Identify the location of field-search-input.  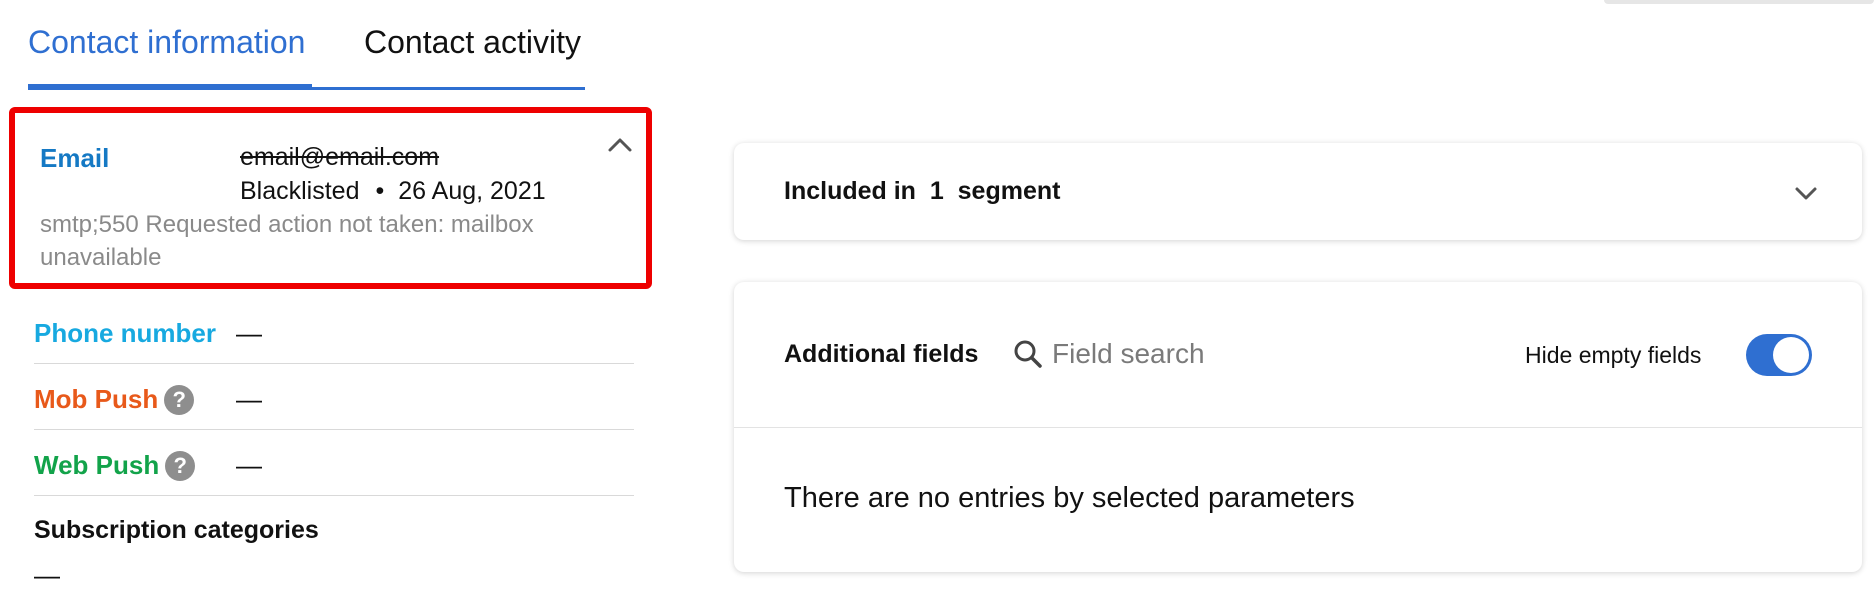
(1202, 354).